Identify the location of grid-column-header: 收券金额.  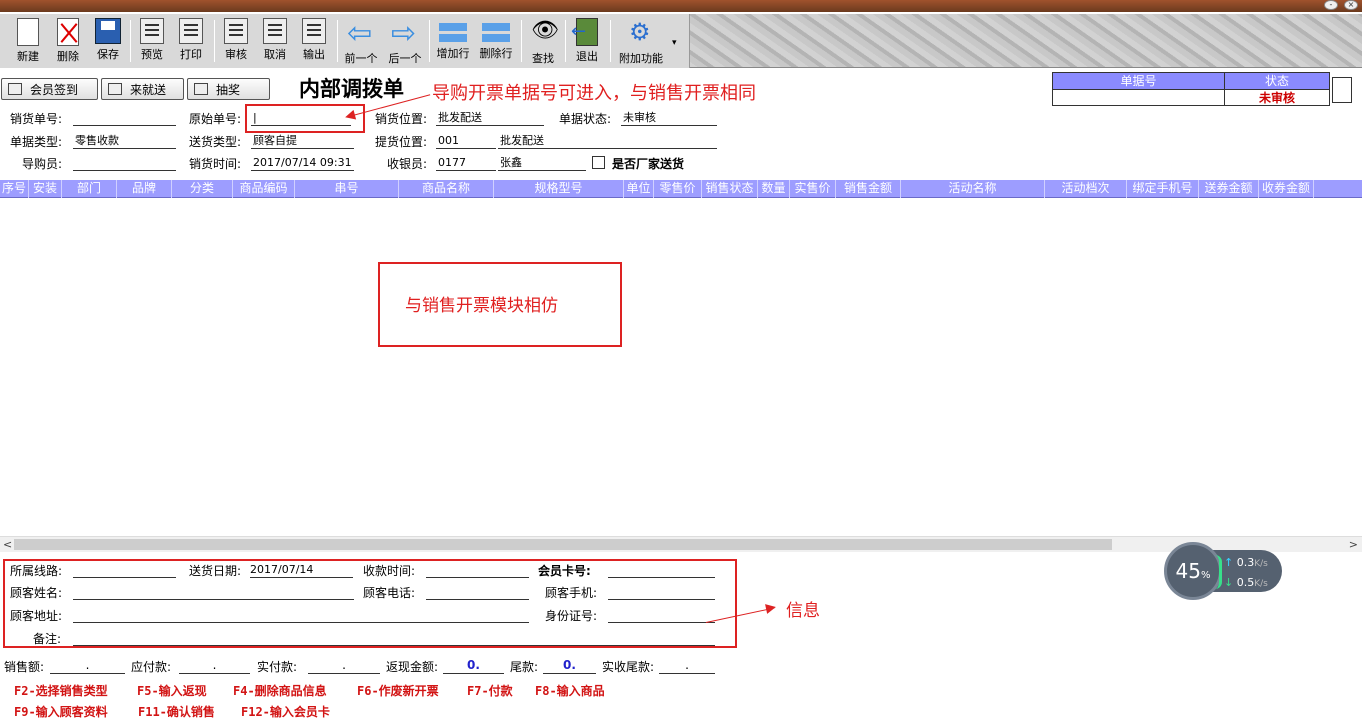
(1286, 189).